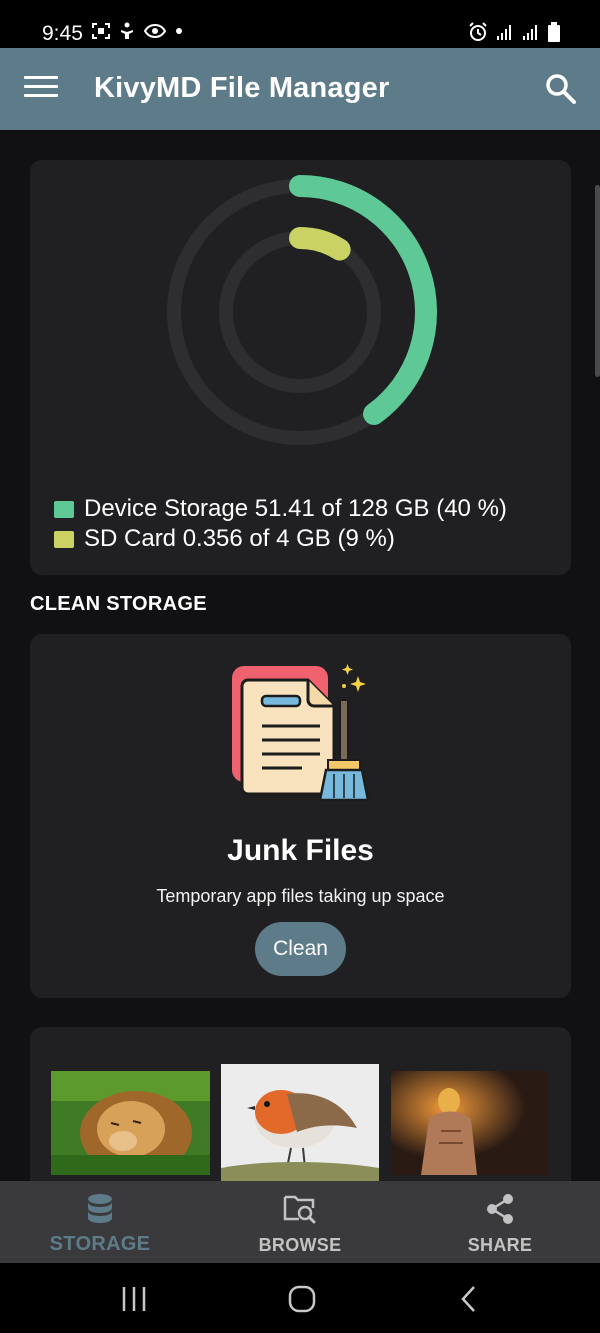  What do you see at coordinates (300, 1245) in the screenshot?
I see `nav-label-browse: BROWSE` at bounding box center [300, 1245].